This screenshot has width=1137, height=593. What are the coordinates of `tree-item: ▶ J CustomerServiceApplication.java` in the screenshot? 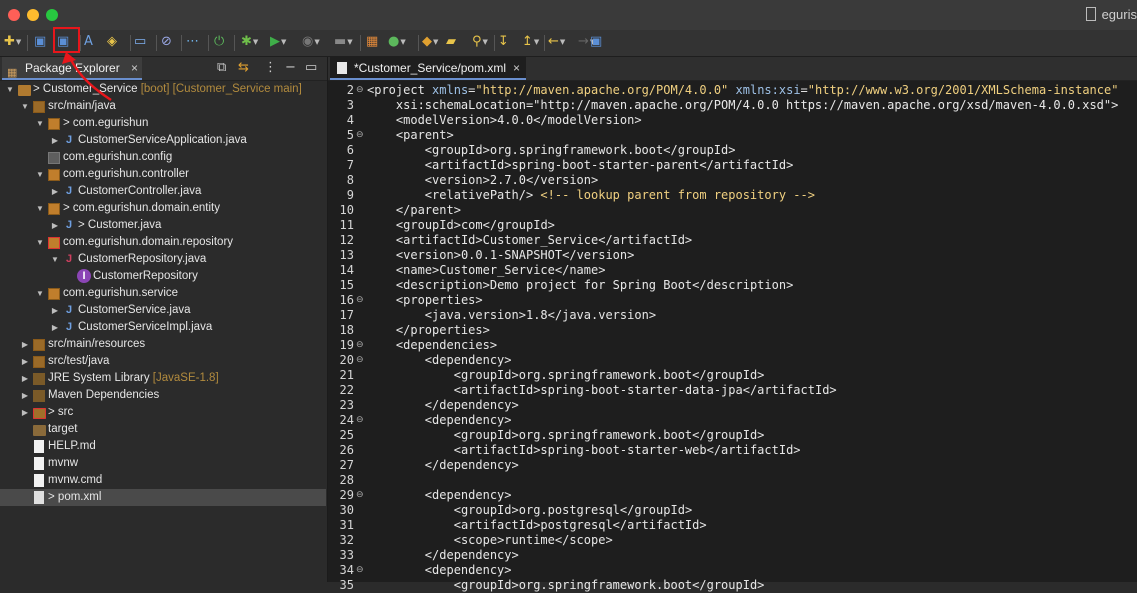 It's located at (163, 140).